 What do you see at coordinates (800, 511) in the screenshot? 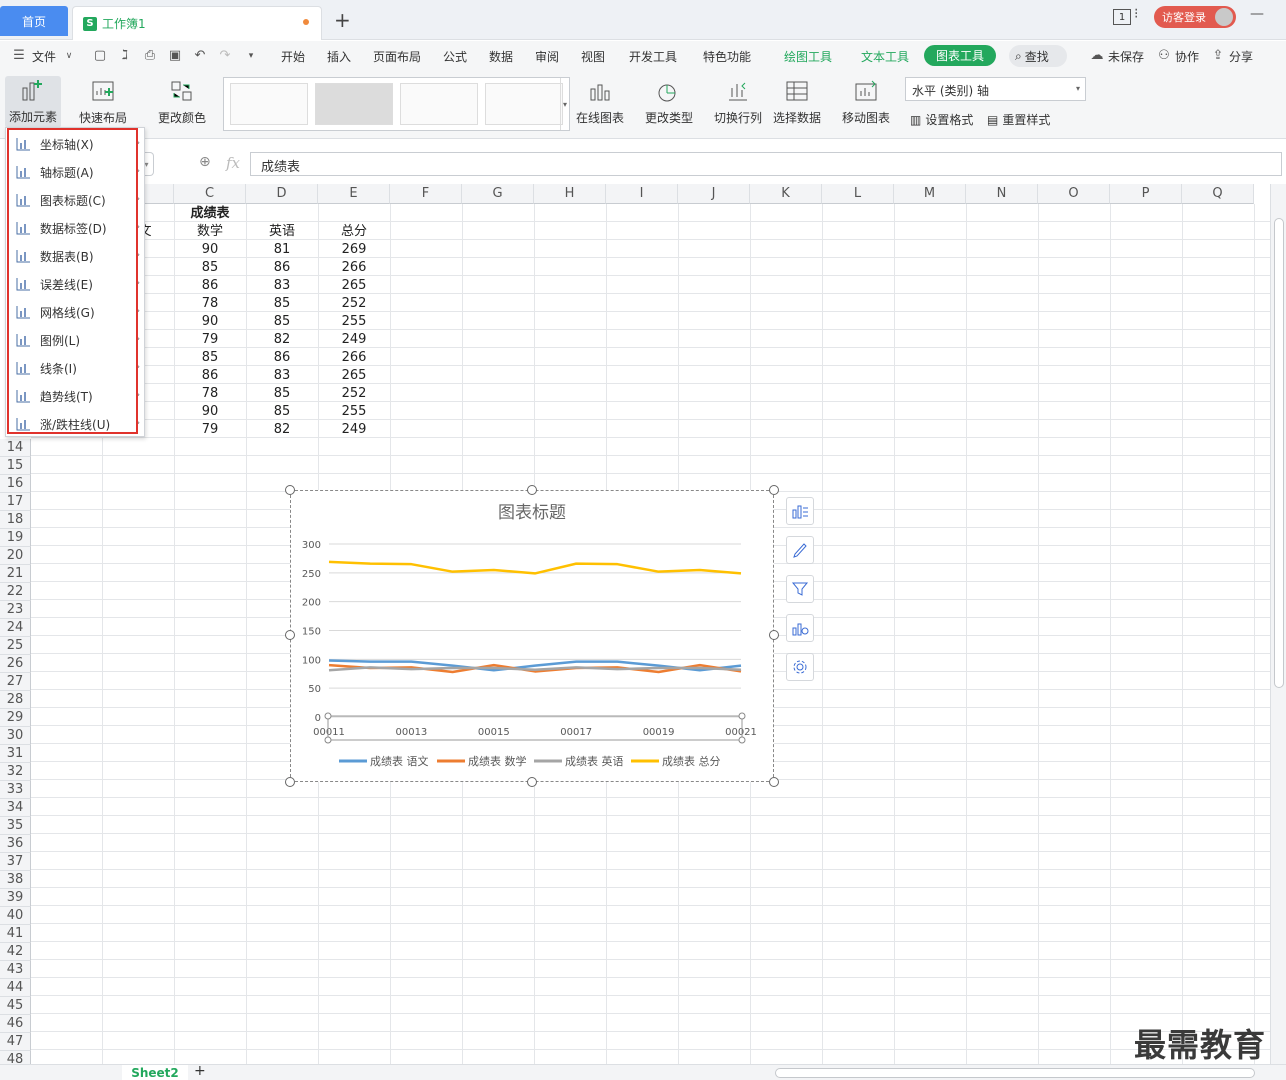
I see `chart-elements-tool` at bounding box center [800, 511].